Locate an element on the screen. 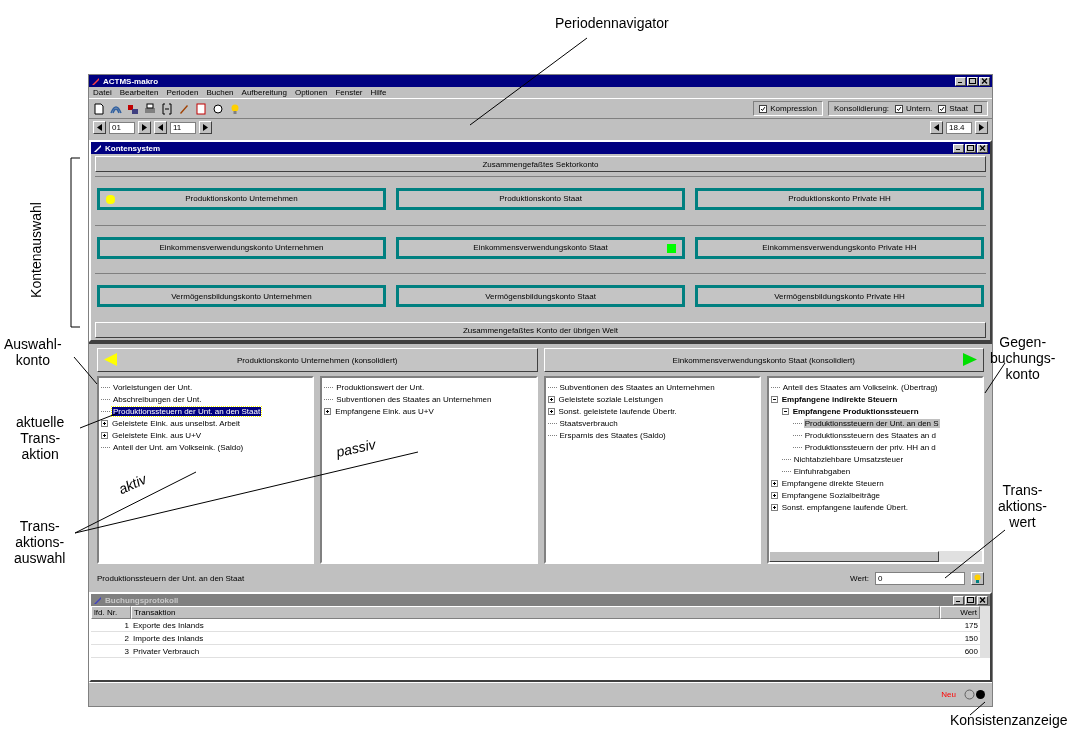 The height and width of the screenshot is (733, 1082). tree-item: Staatsverbrauch is located at coordinates (588, 423).